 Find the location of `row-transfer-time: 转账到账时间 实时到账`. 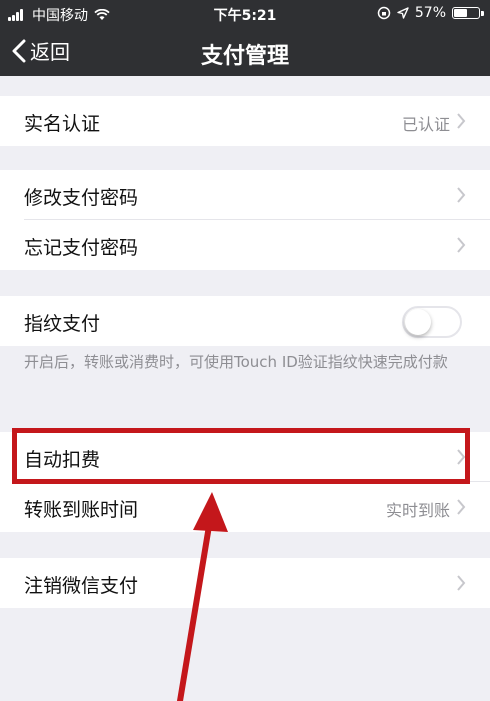

row-transfer-time: 转账到账时间 实时到账 is located at coordinates (245, 507).